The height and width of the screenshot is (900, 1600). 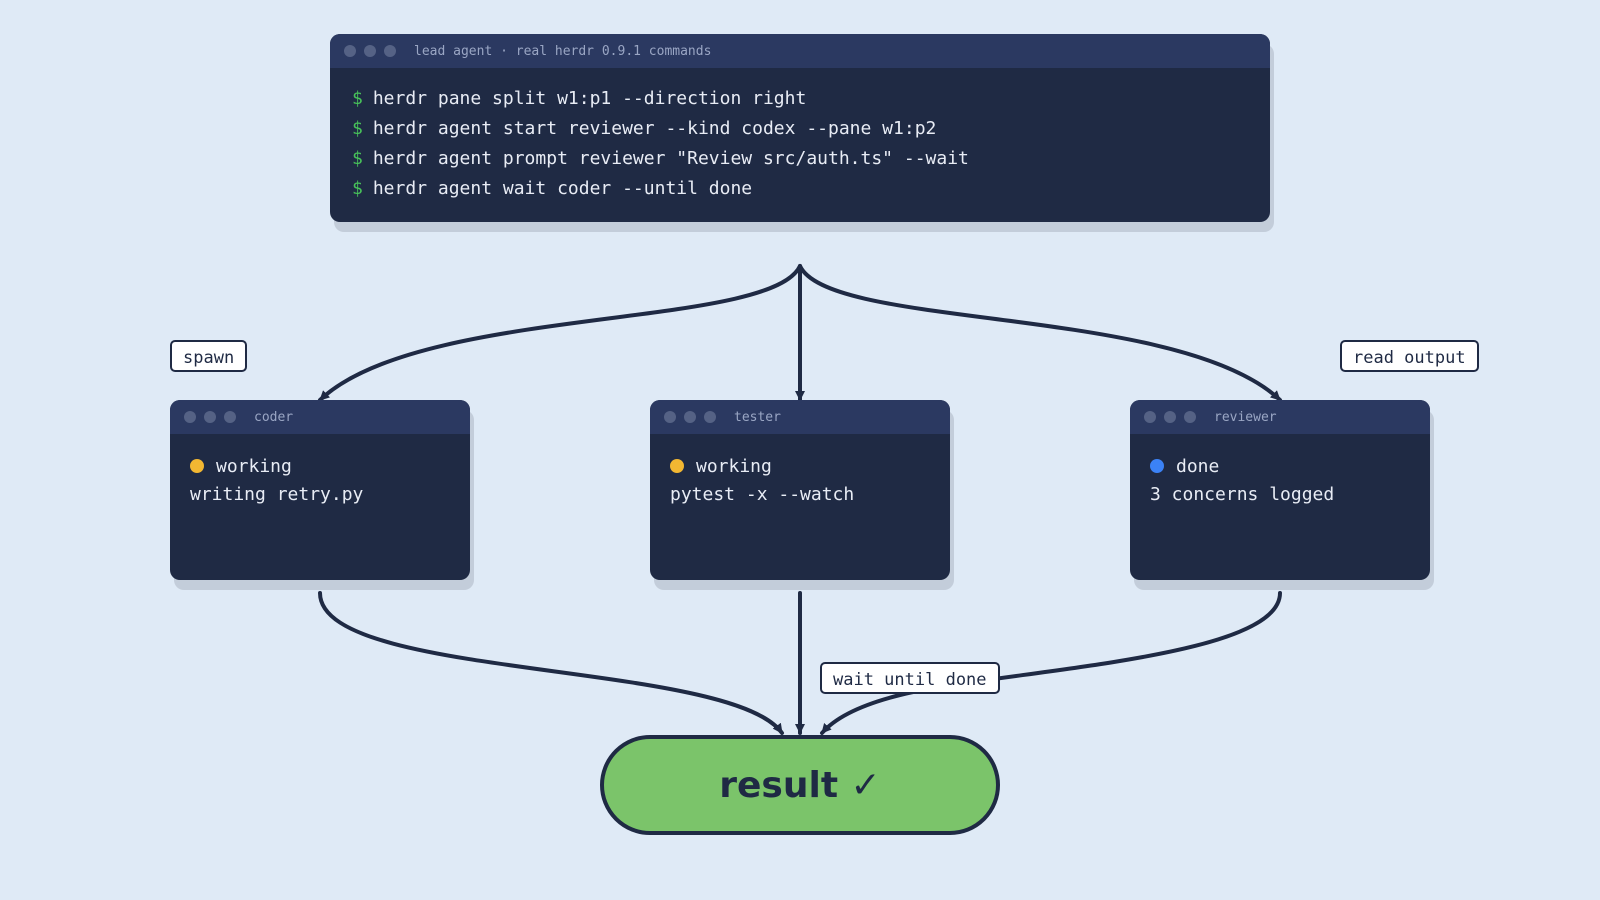 I want to click on agent-terminal-reviewer: reviewer done 3 concerns logged, so click(x=1280, y=490).